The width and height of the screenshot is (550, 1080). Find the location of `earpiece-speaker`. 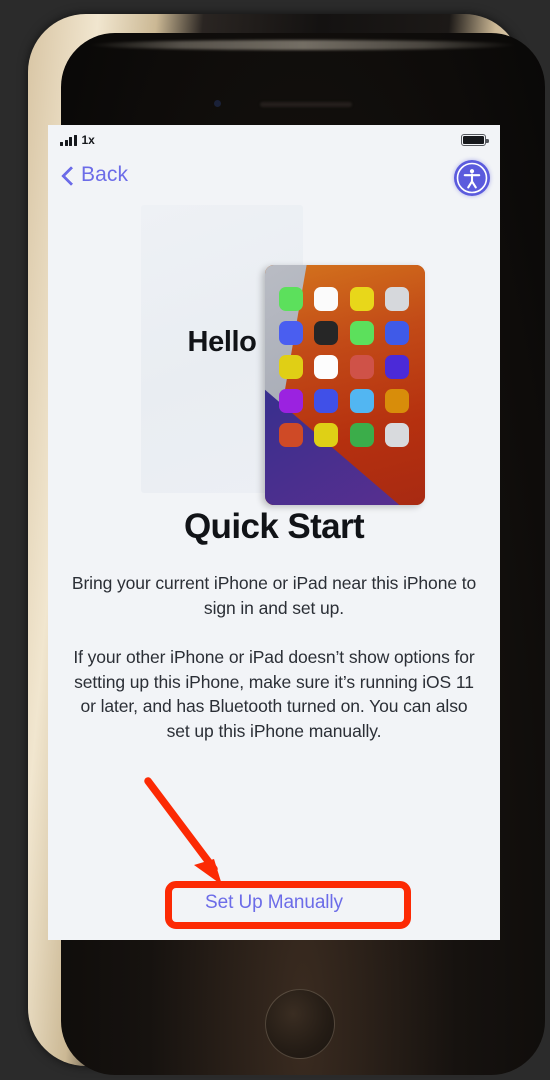

earpiece-speaker is located at coordinates (306, 104).